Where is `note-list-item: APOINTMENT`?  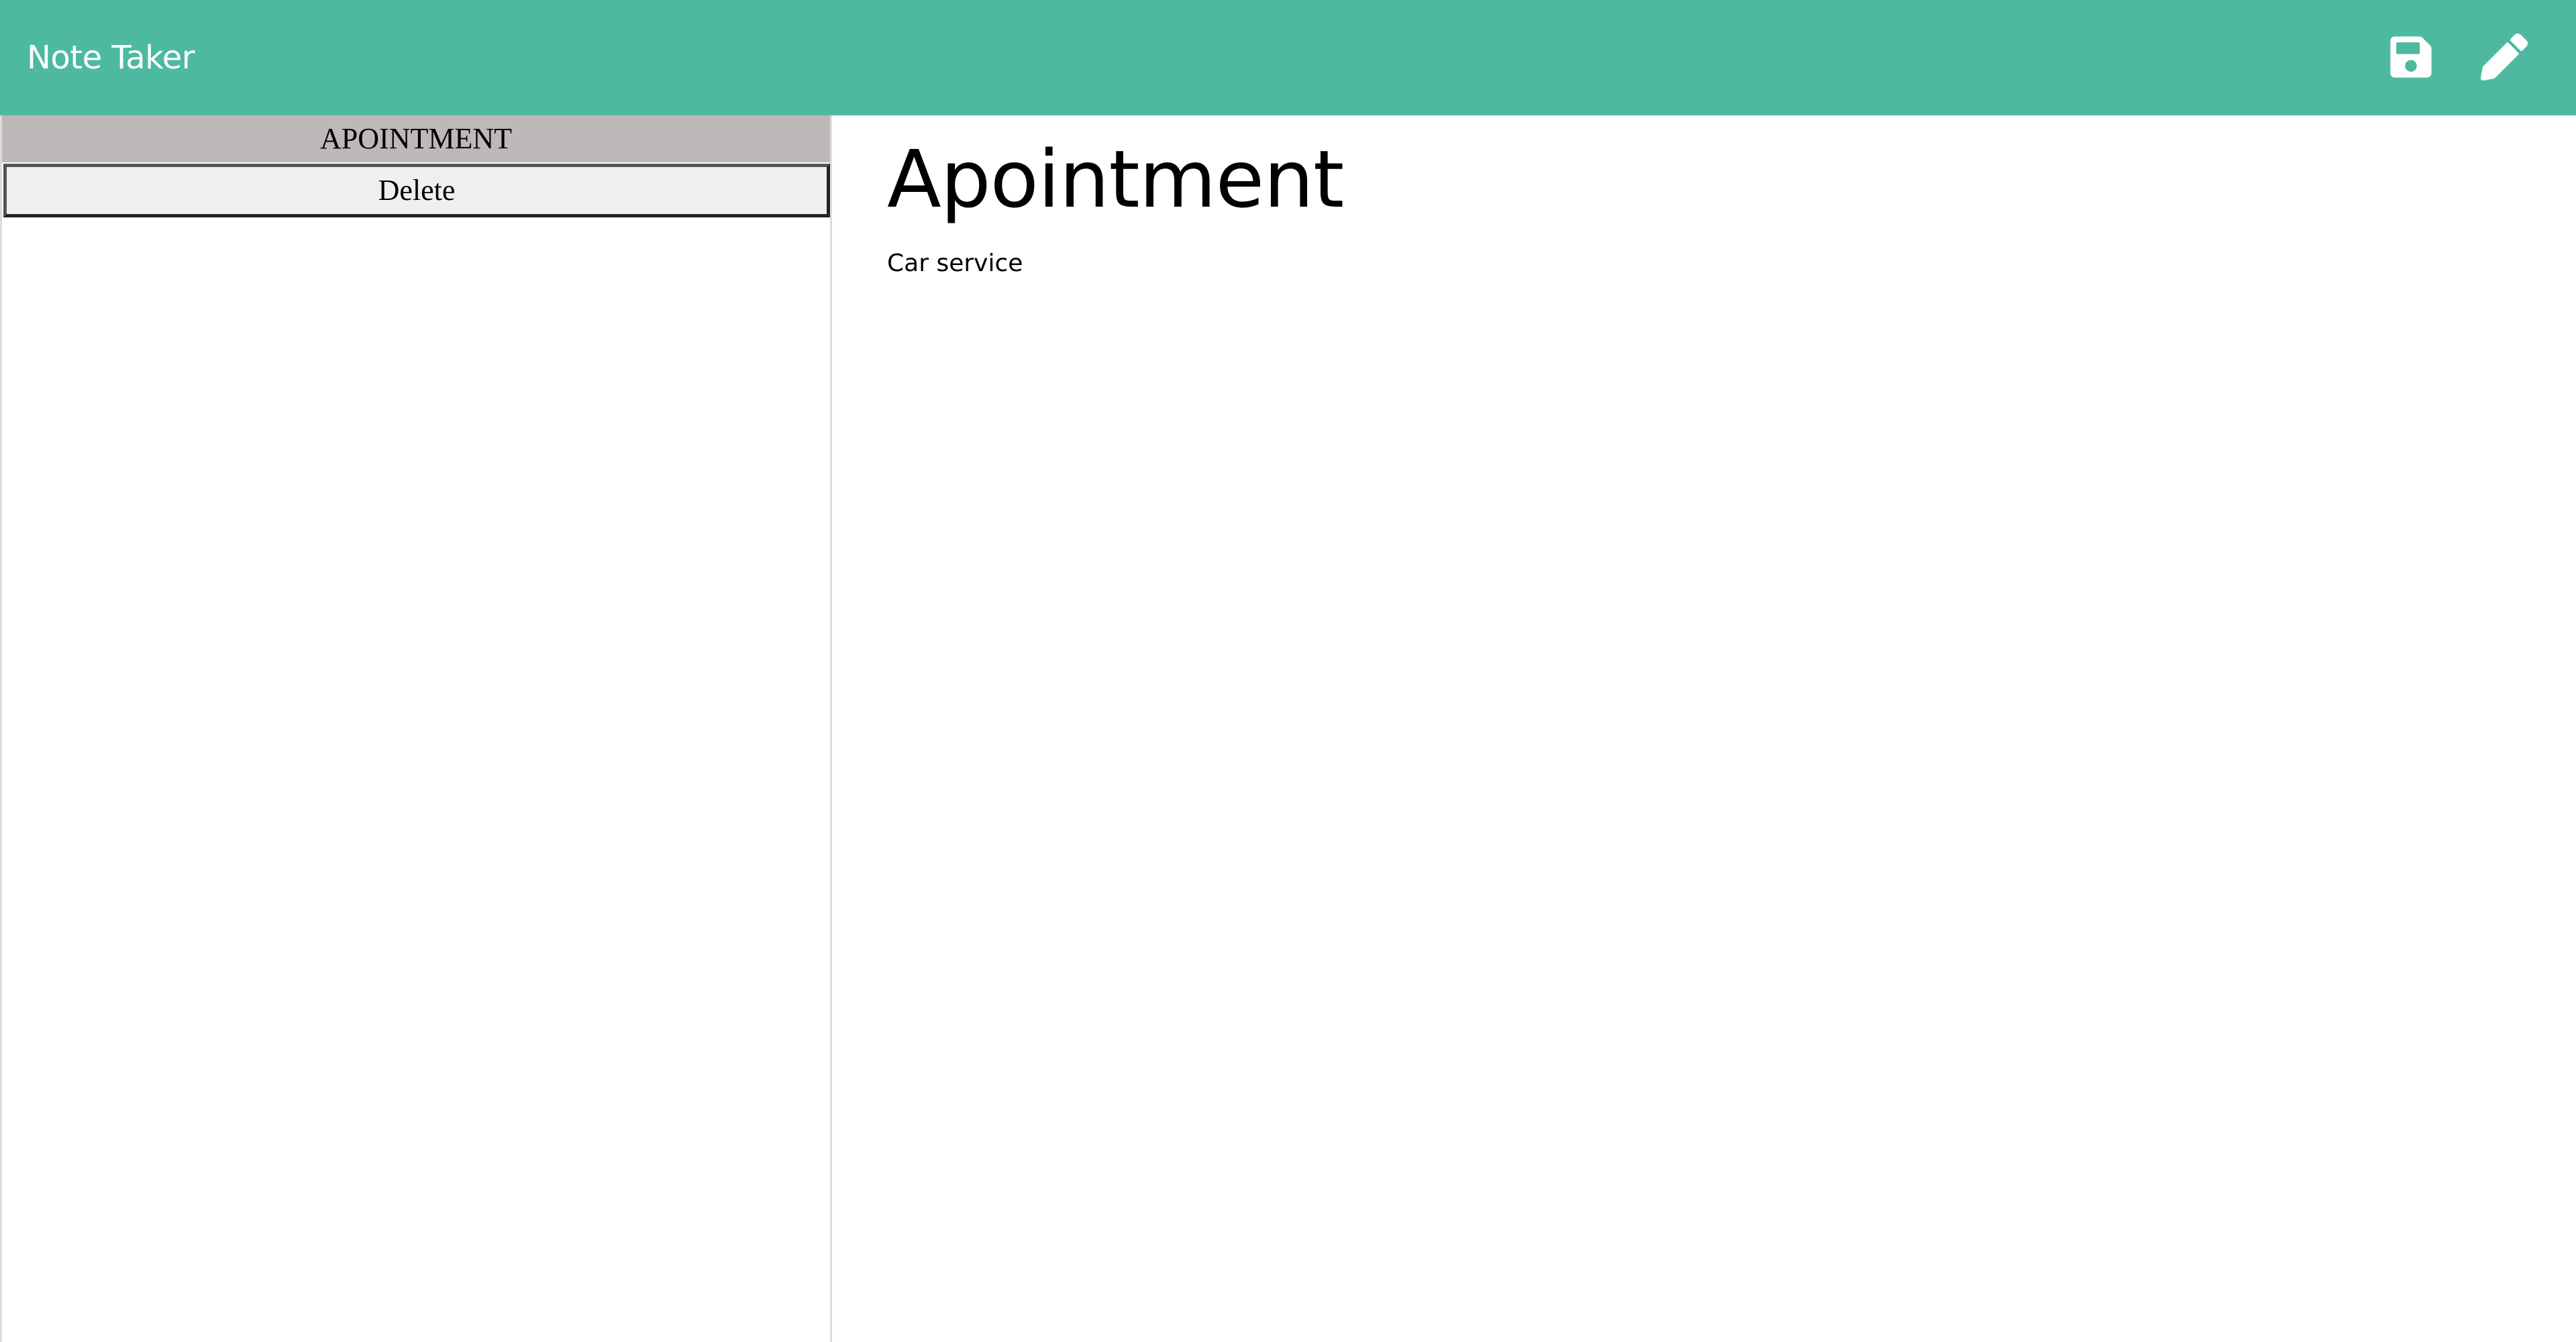 note-list-item: APOINTMENT is located at coordinates (416, 139).